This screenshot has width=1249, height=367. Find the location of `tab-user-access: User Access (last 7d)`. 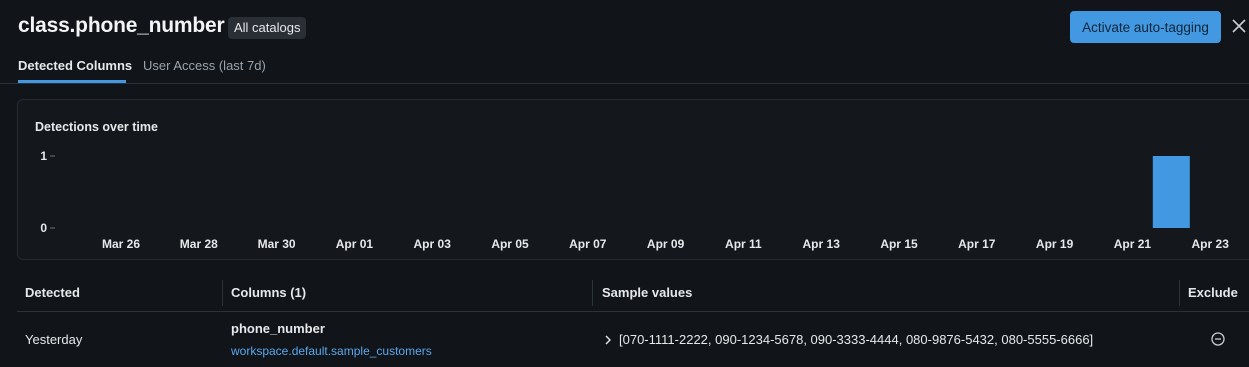

tab-user-access: User Access (last 7d) is located at coordinates (204, 65).